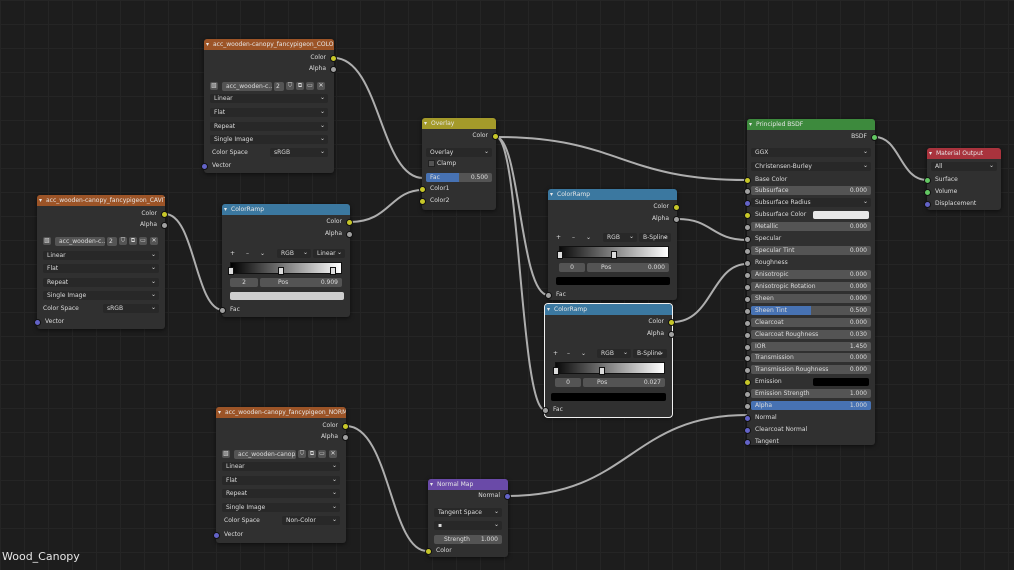 The width and height of the screenshot is (1014, 570). I want to click on node-title: Normal Map, so click(468, 484).